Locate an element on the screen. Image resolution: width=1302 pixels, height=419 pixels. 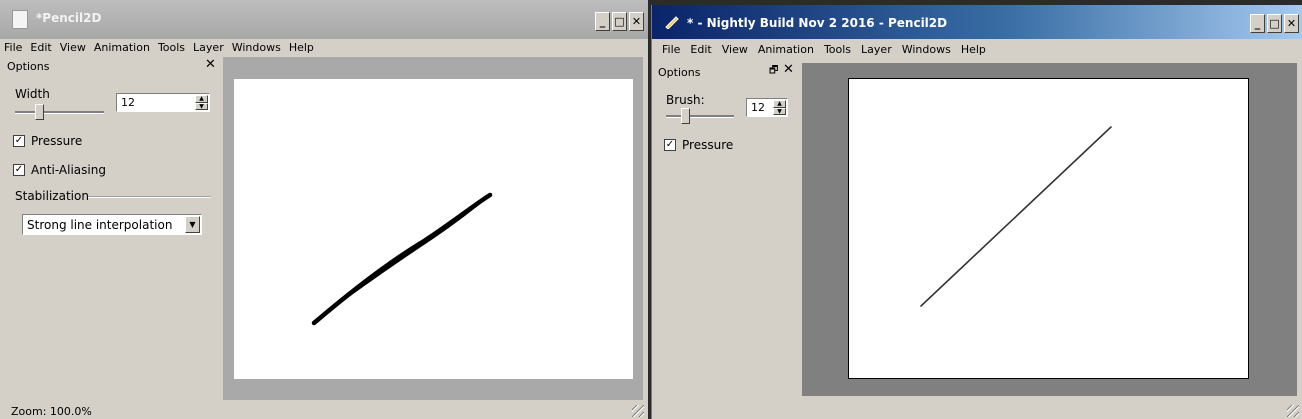
width-value: 12 is located at coordinates (128, 102).